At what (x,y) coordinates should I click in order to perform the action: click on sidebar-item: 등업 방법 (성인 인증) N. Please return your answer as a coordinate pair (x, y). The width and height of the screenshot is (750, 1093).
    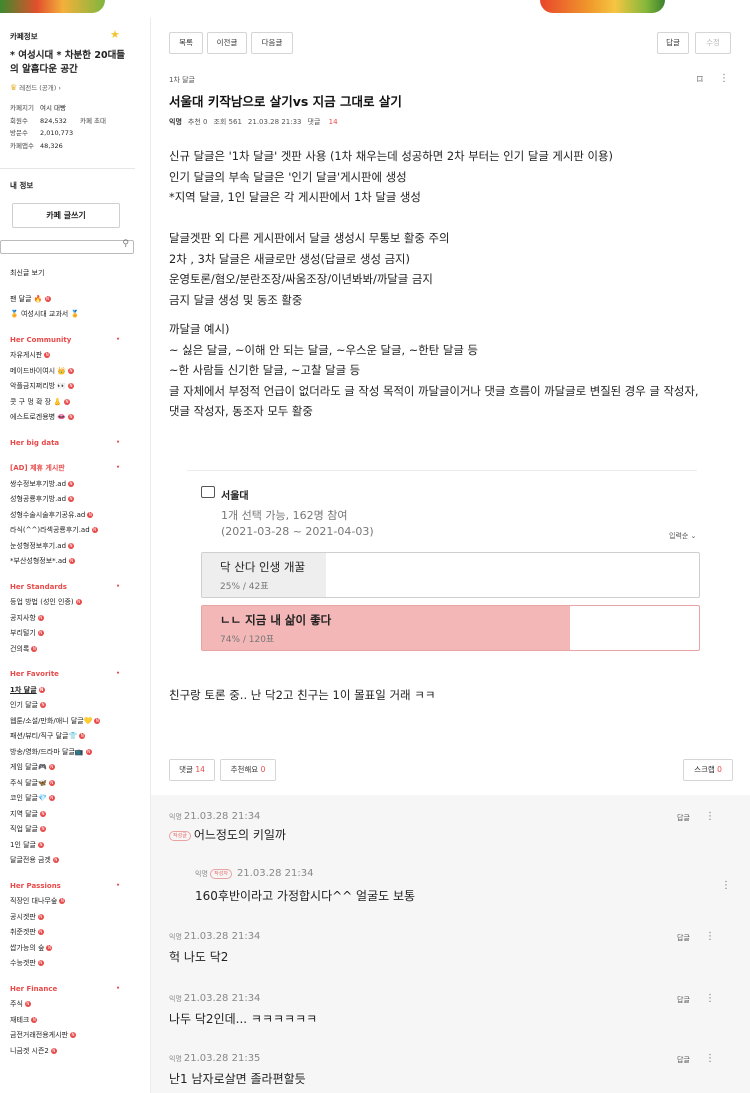
    Looking at the image, I should click on (72, 603).